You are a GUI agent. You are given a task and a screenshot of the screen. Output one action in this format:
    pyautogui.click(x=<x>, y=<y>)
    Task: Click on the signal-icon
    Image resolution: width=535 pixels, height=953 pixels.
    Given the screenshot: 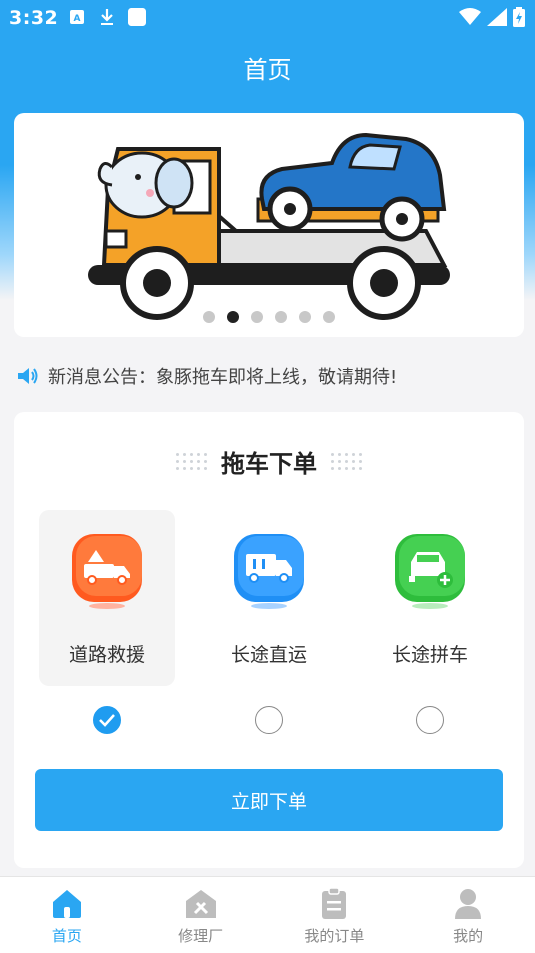 What is the action you would take?
    pyautogui.click(x=497, y=19)
    